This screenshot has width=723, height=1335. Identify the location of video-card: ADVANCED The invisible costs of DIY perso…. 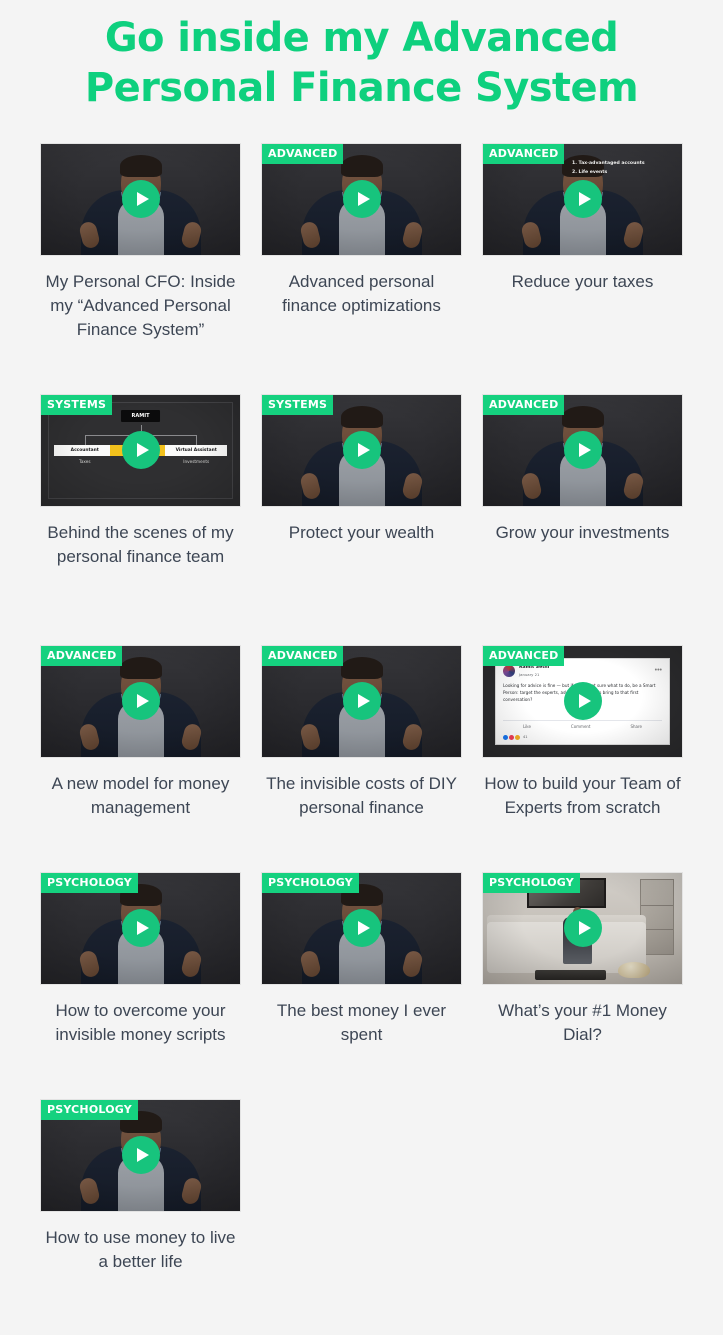
(361, 758).